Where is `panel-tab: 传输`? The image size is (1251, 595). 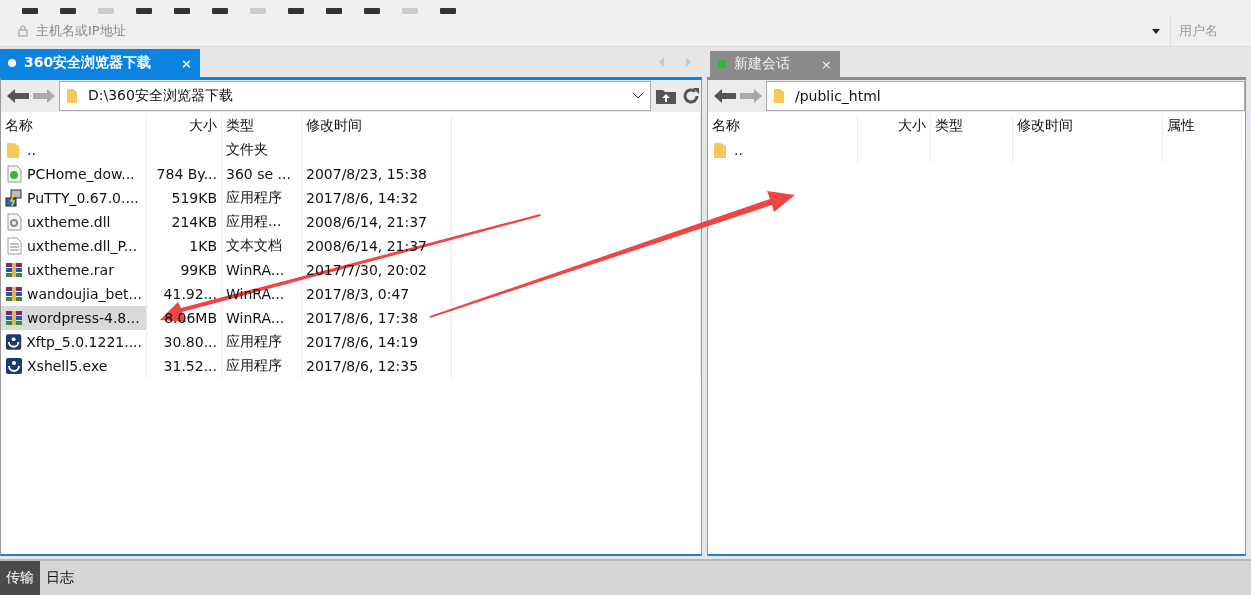
panel-tab: 传输 is located at coordinates (20, 578).